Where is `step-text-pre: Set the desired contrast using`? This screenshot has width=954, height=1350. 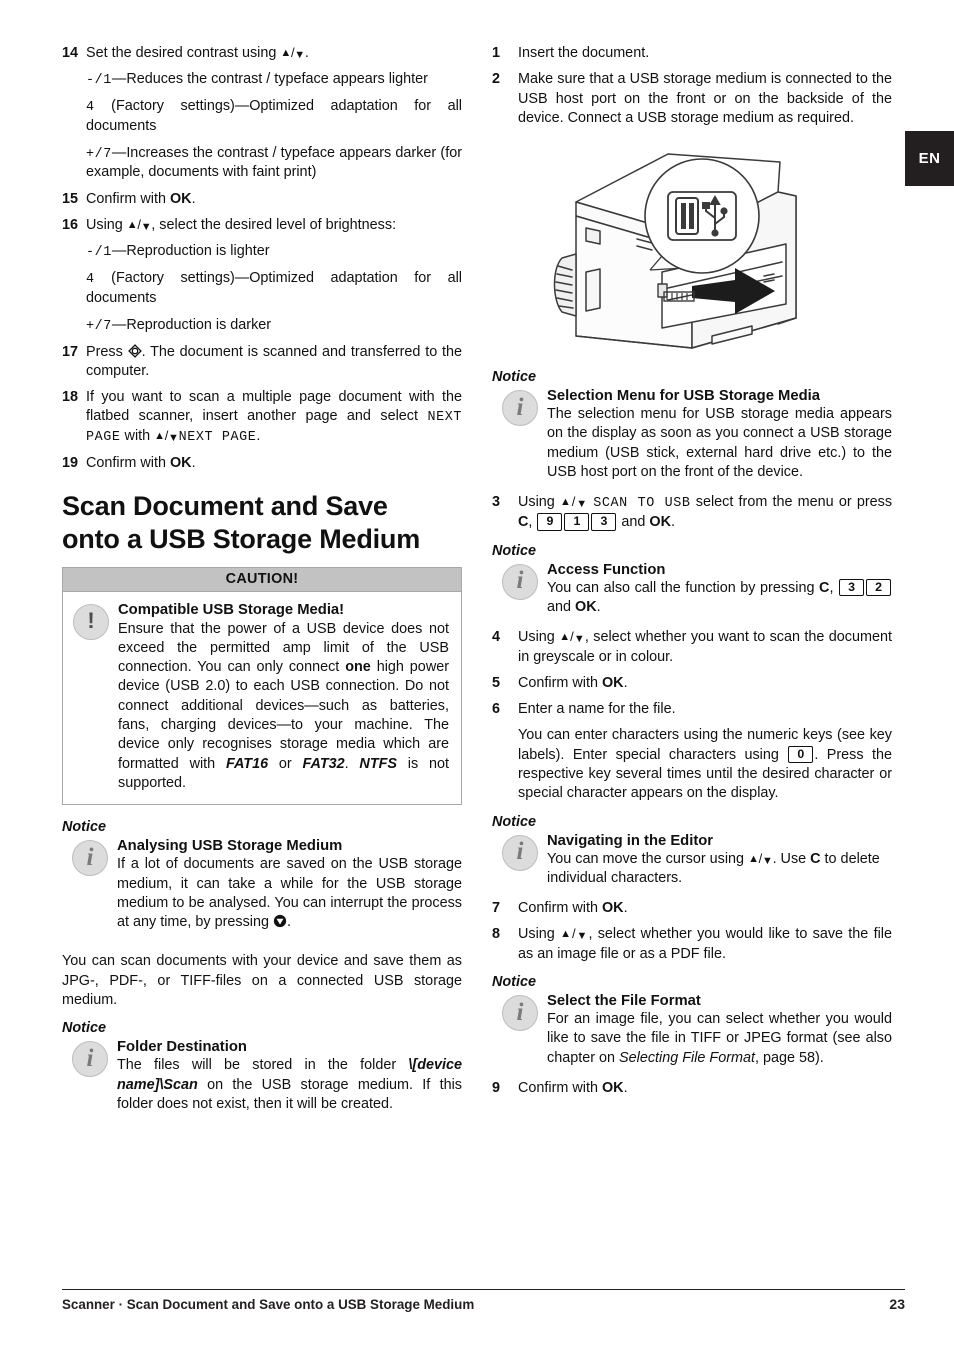
step-text-pre: Set the desired contrast using is located at coordinates (183, 53).